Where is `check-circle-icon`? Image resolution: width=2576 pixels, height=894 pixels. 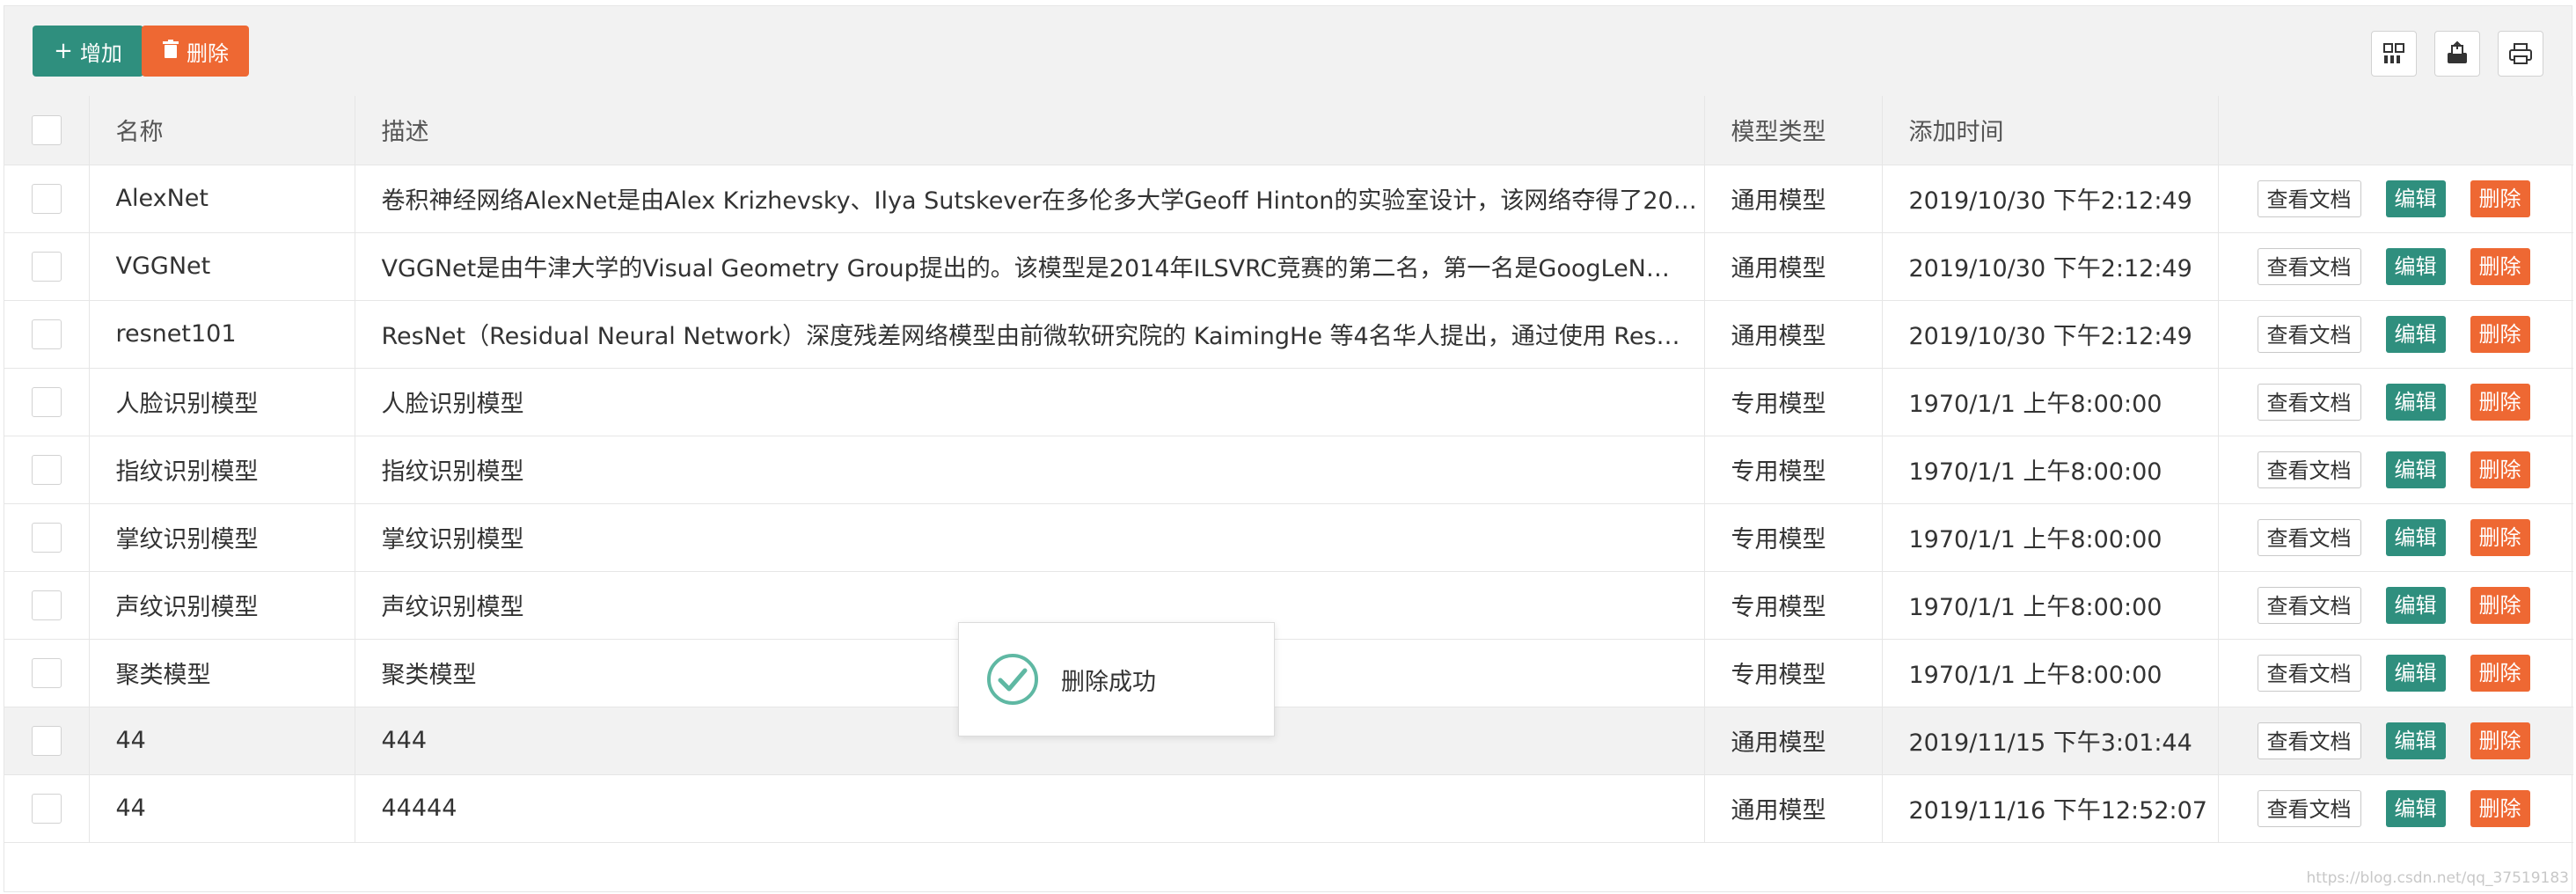 check-circle-icon is located at coordinates (1012, 679).